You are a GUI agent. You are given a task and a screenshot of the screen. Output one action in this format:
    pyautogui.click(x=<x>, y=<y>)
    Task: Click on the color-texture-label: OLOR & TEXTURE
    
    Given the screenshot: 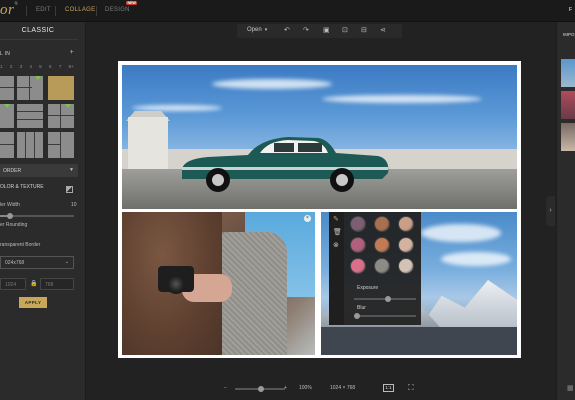 What is the action you would take?
    pyautogui.click(x=22, y=187)
    